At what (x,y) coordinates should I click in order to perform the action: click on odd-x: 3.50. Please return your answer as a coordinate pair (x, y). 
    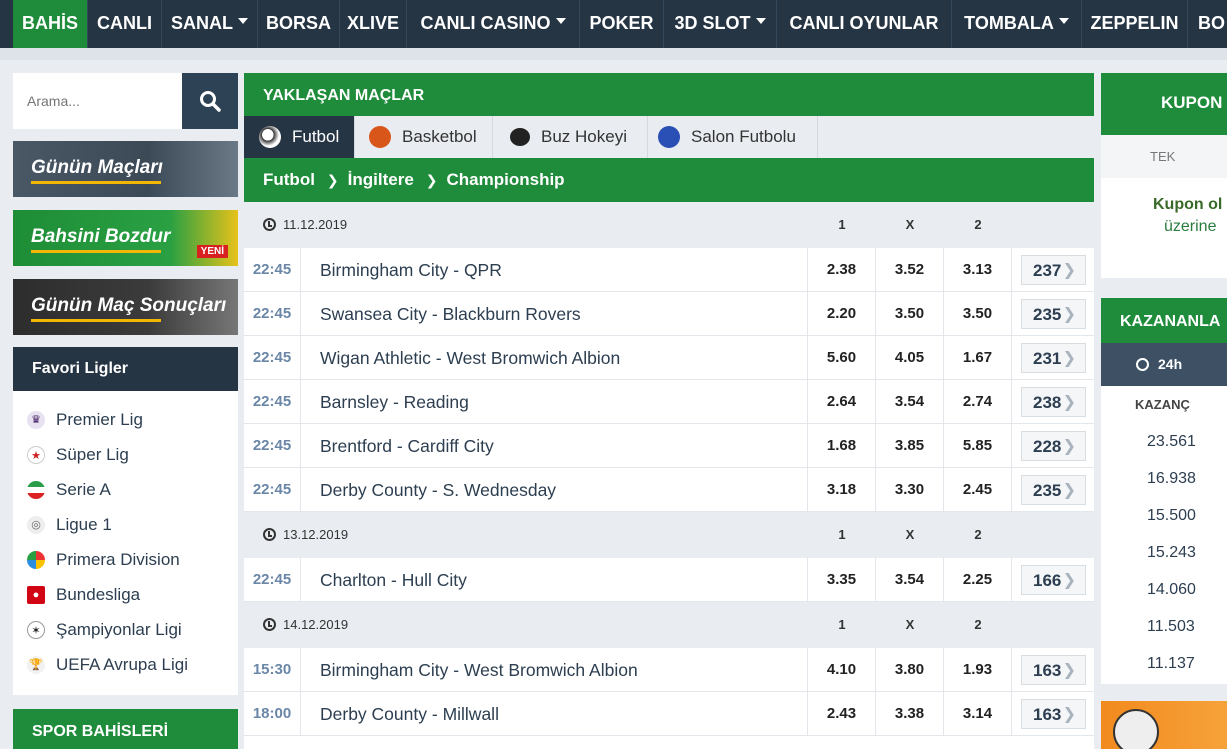
    Looking at the image, I should click on (909, 313).